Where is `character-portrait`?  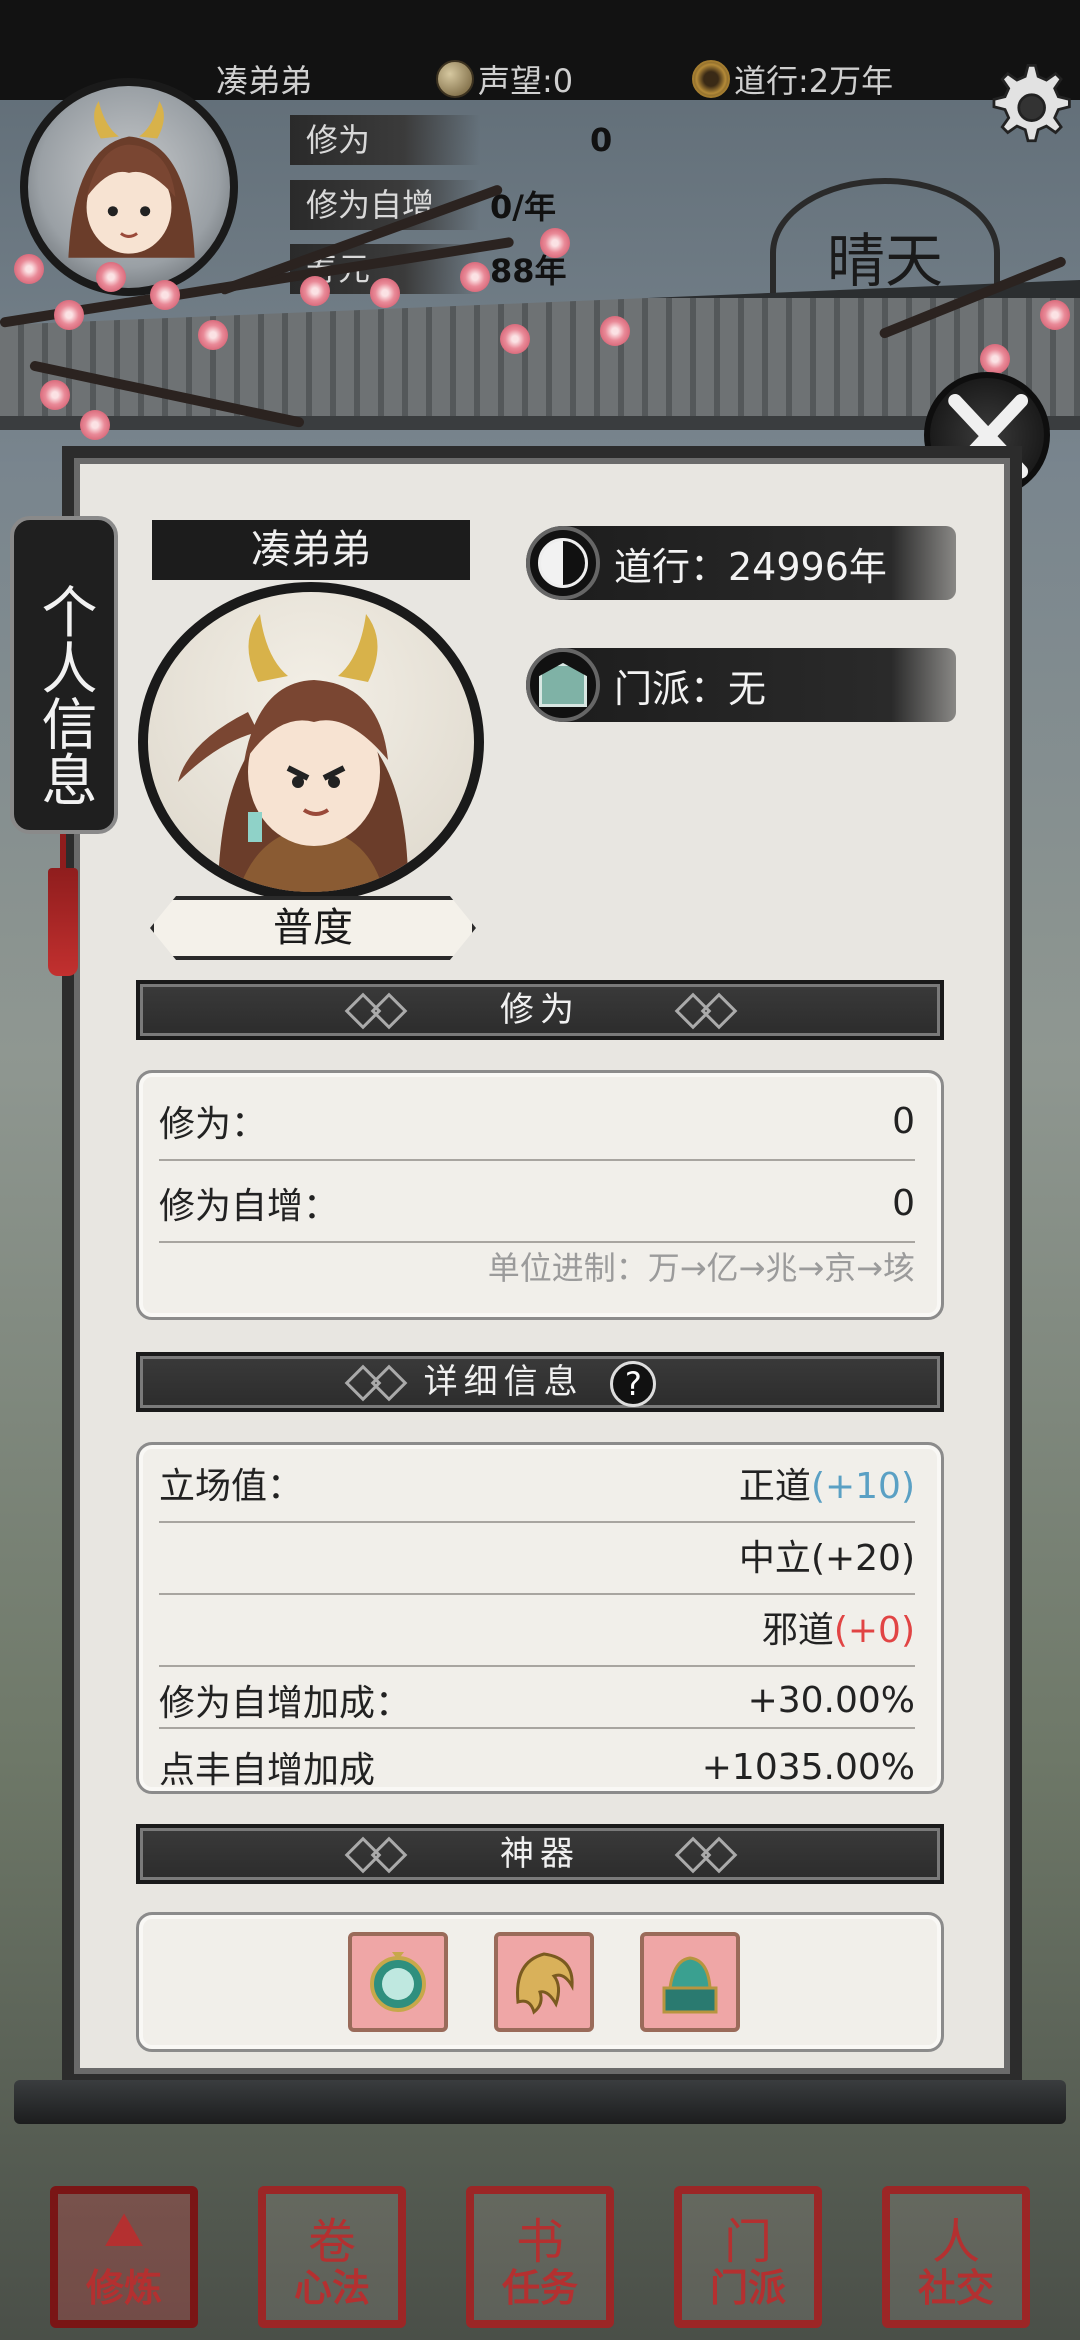
character-portrait is located at coordinates (311, 742).